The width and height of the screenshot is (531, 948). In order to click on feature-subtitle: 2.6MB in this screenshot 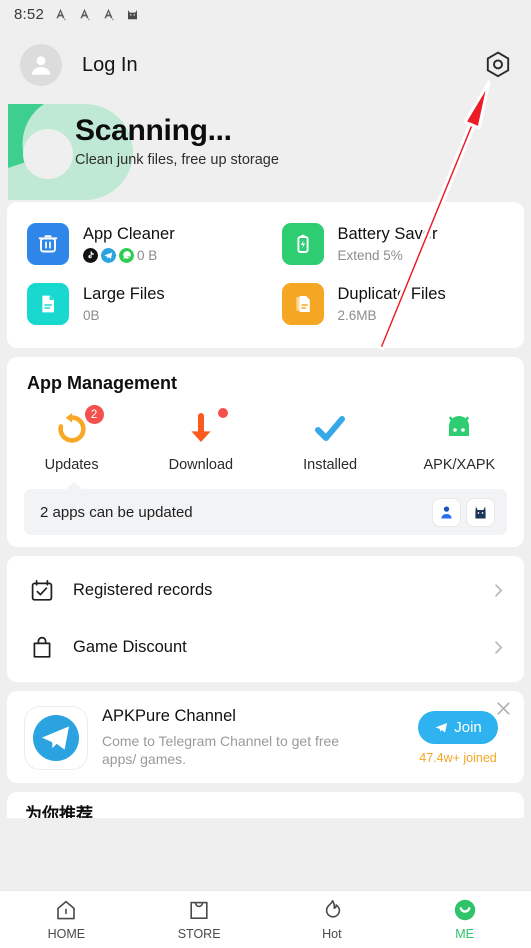, I will do `click(357, 315)`.